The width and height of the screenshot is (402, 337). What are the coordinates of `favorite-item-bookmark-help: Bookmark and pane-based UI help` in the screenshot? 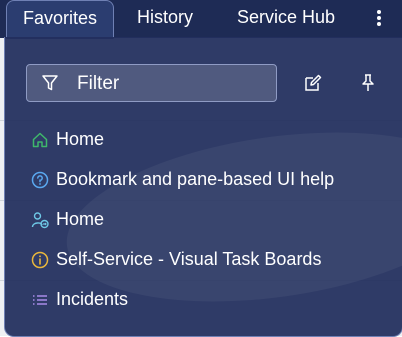 It's located at (207, 181).